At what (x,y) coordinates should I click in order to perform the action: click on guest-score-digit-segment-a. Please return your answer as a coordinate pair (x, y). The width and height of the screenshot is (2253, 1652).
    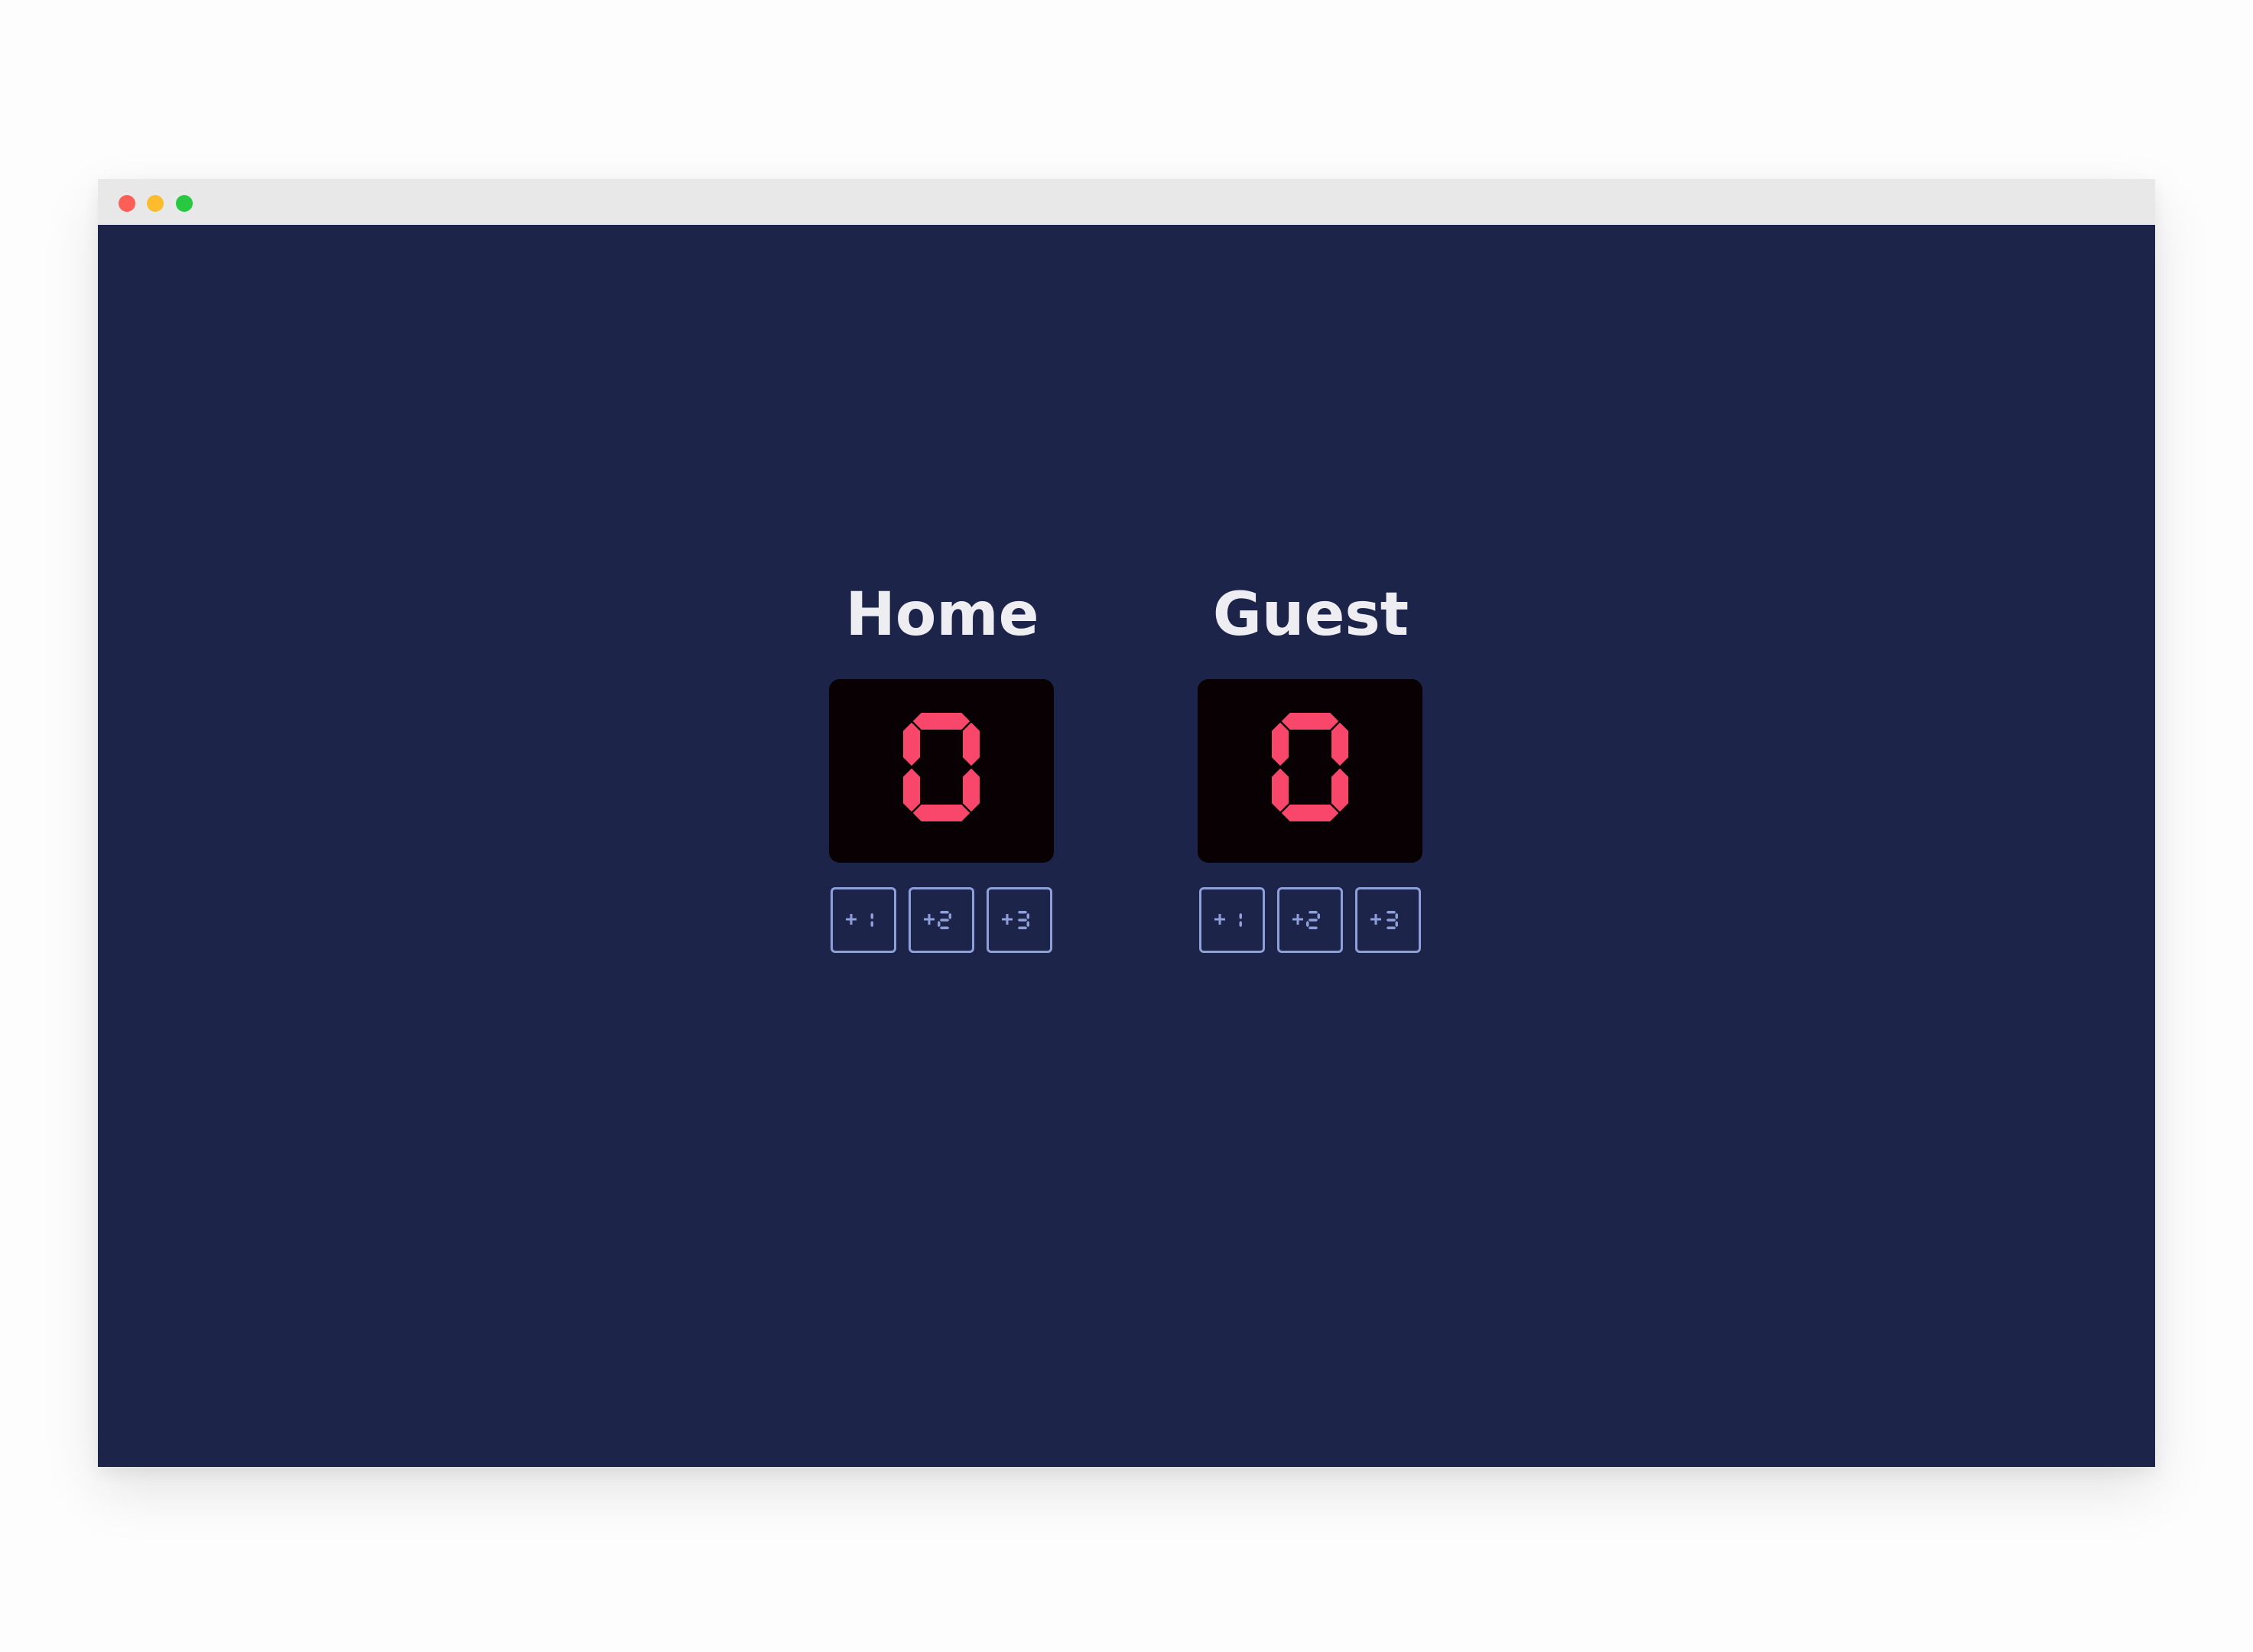
    Looking at the image, I should click on (1310, 722).